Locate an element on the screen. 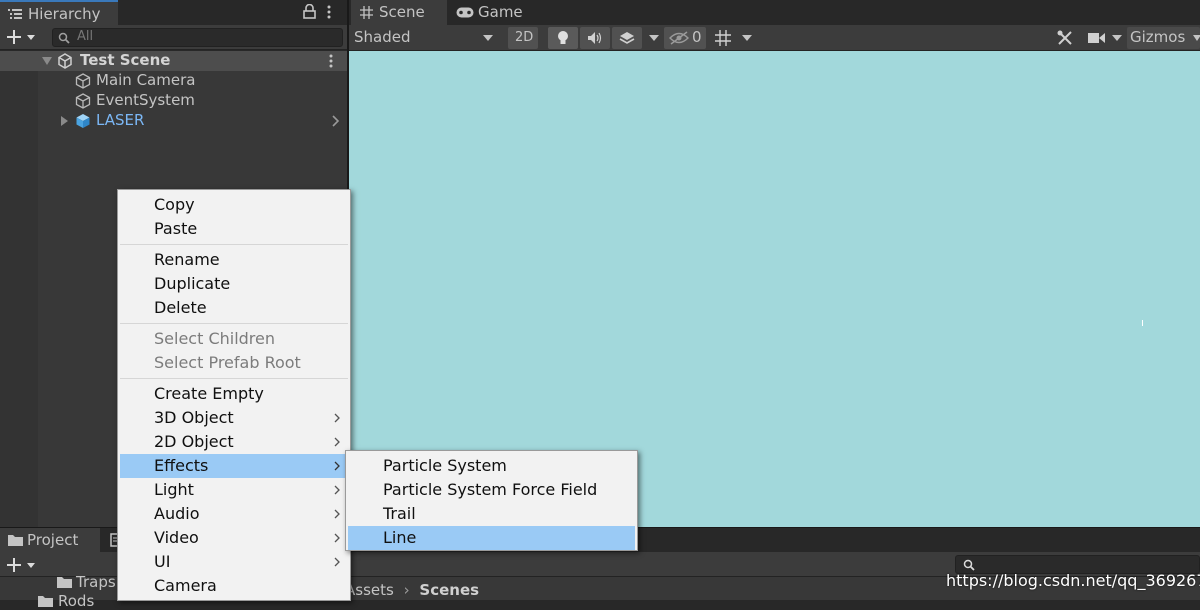 The image size is (1200, 610). menu-item-label: Video is located at coordinates (176, 537).